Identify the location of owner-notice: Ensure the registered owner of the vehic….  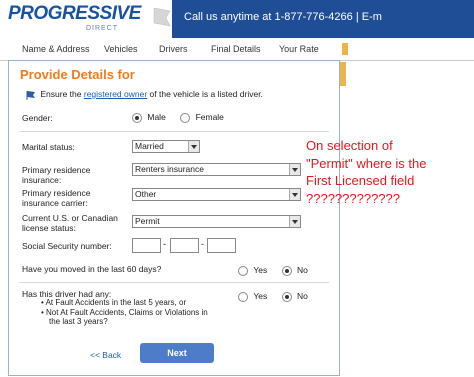
(144, 94).